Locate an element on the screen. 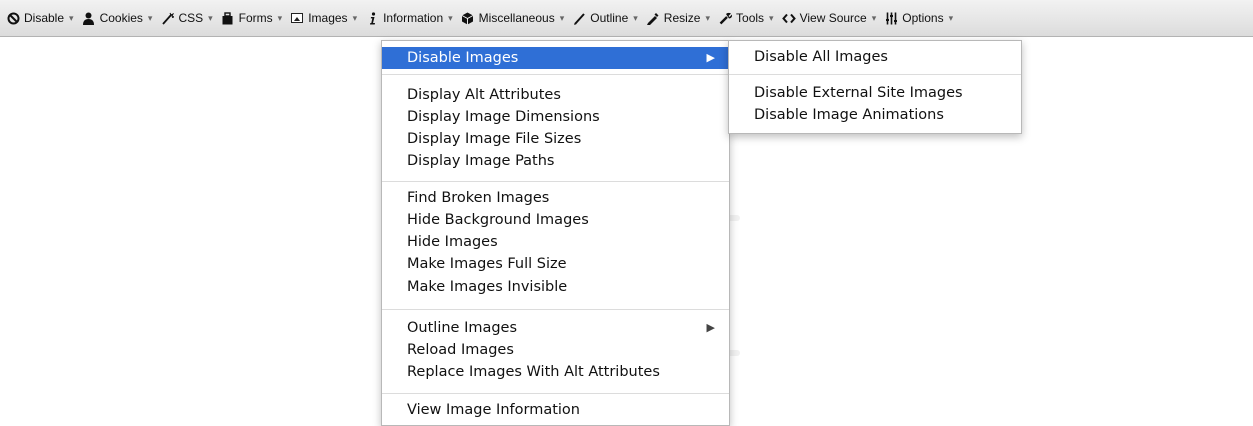 Image resolution: width=1253 pixels, height=426 pixels. menu-item-label: Disable Images is located at coordinates (463, 58).